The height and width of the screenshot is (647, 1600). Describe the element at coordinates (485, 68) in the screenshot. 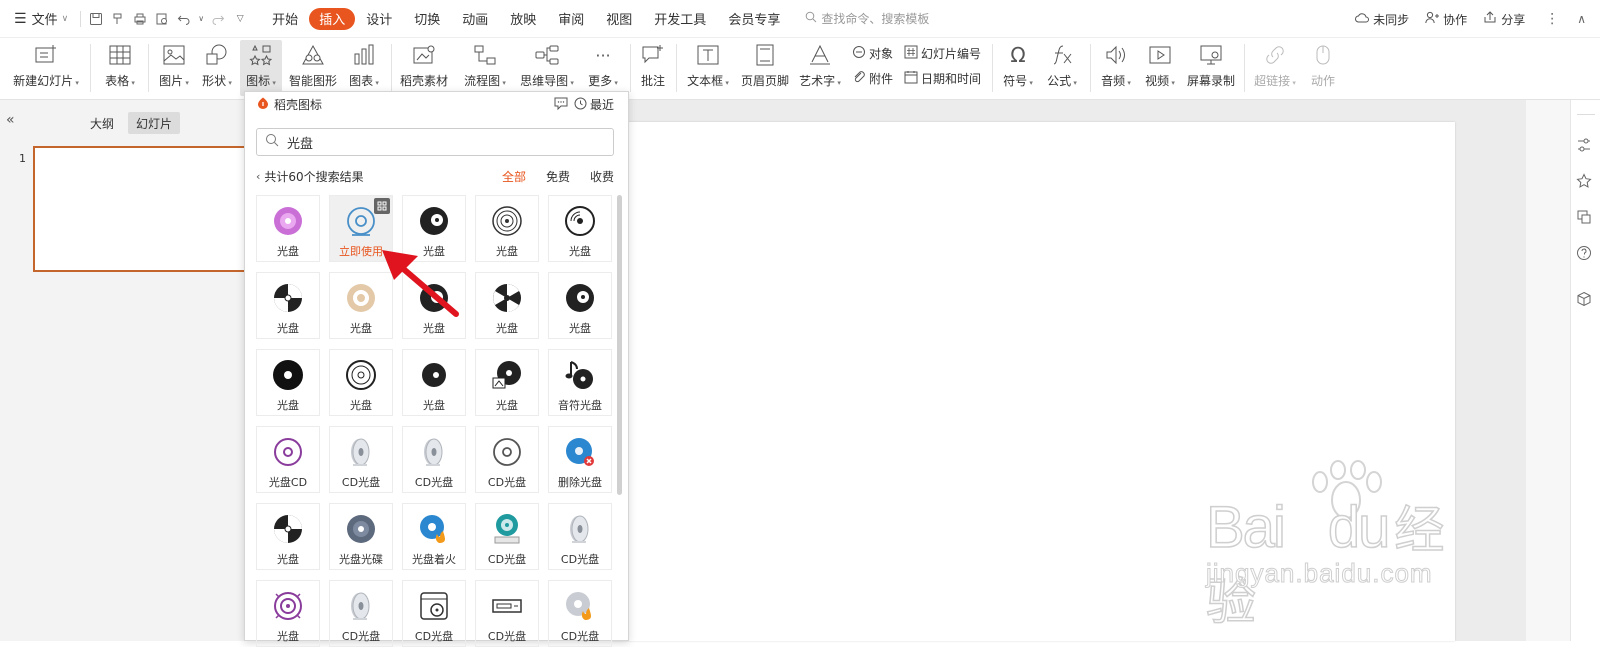

I see `flowchart-button: 流程图 ▾` at that location.